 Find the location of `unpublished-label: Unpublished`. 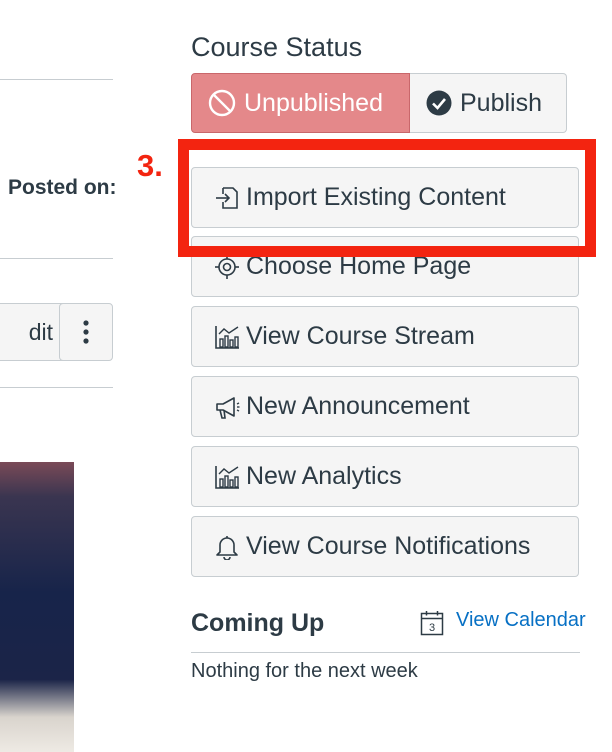

unpublished-label: Unpublished is located at coordinates (313, 102).